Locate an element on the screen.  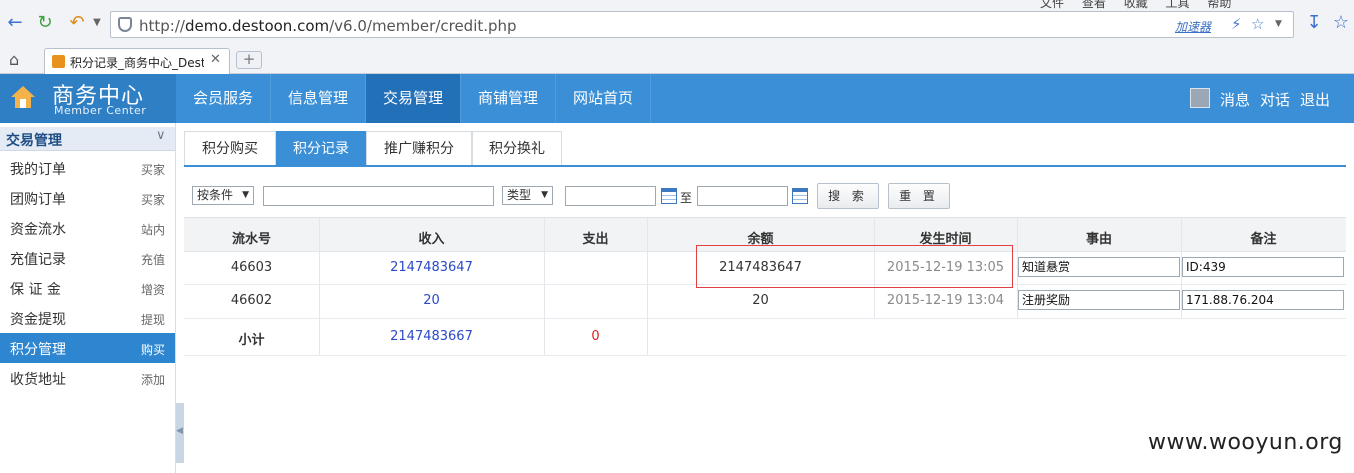
star-icon: ☆ is located at coordinates (1257, 24).